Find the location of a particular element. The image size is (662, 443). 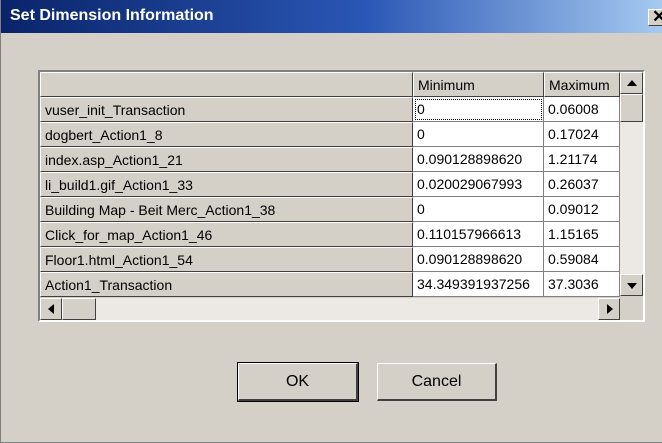

horizontal-scrollbar is located at coordinates (330, 309).